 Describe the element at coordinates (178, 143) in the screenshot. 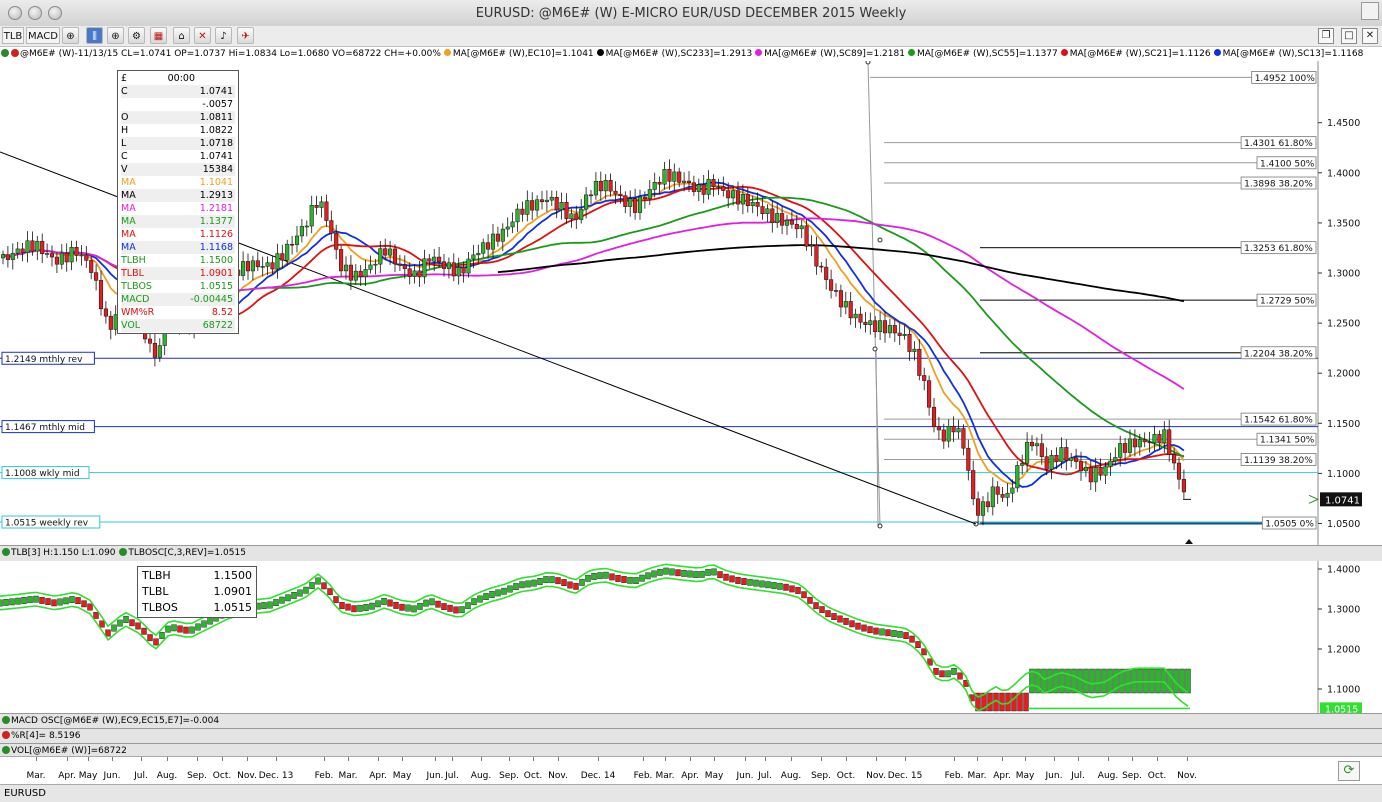

I see `data-window-row: L 1.0718` at that location.